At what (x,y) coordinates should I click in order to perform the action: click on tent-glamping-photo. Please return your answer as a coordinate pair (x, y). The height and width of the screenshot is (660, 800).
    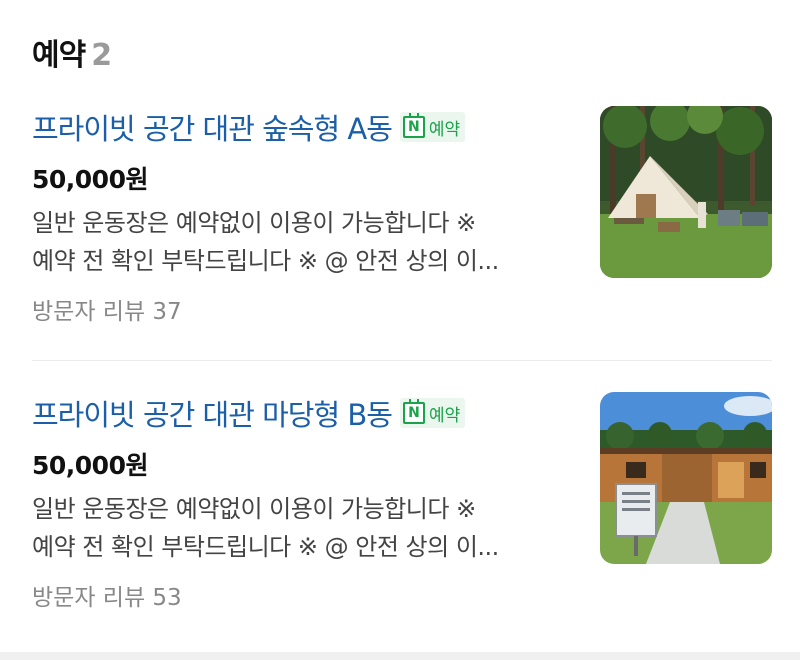
    Looking at the image, I should click on (686, 192).